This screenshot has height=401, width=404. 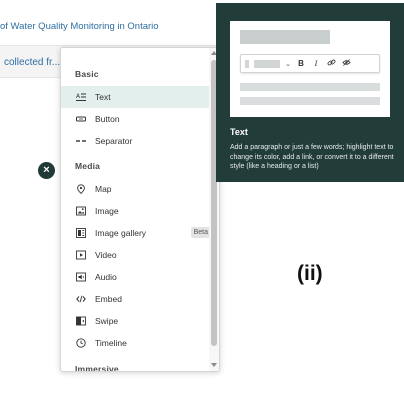 What do you see at coordinates (81, 299) in the screenshot?
I see `embed-icon` at bounding box center [81, 299].